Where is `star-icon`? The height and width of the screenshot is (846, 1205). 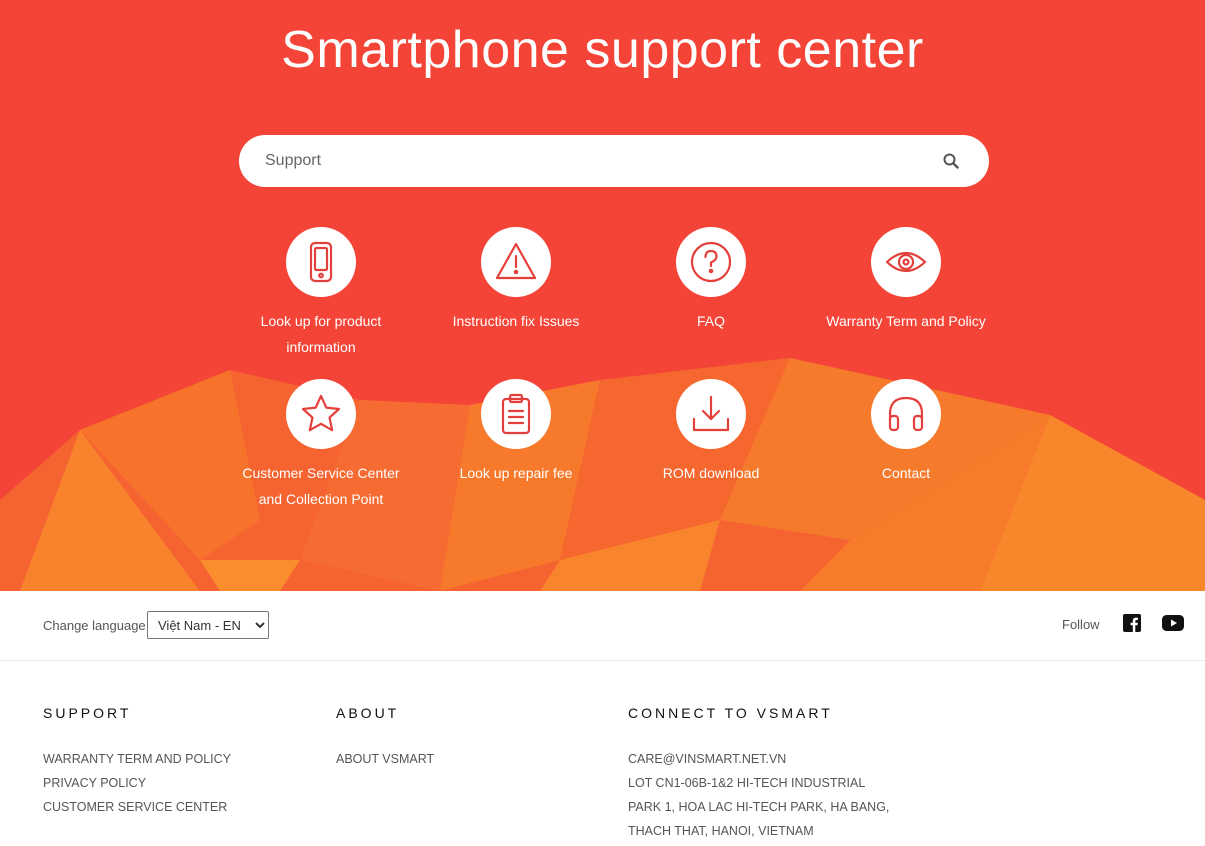 star-icon is located at coordinates (321, 413).